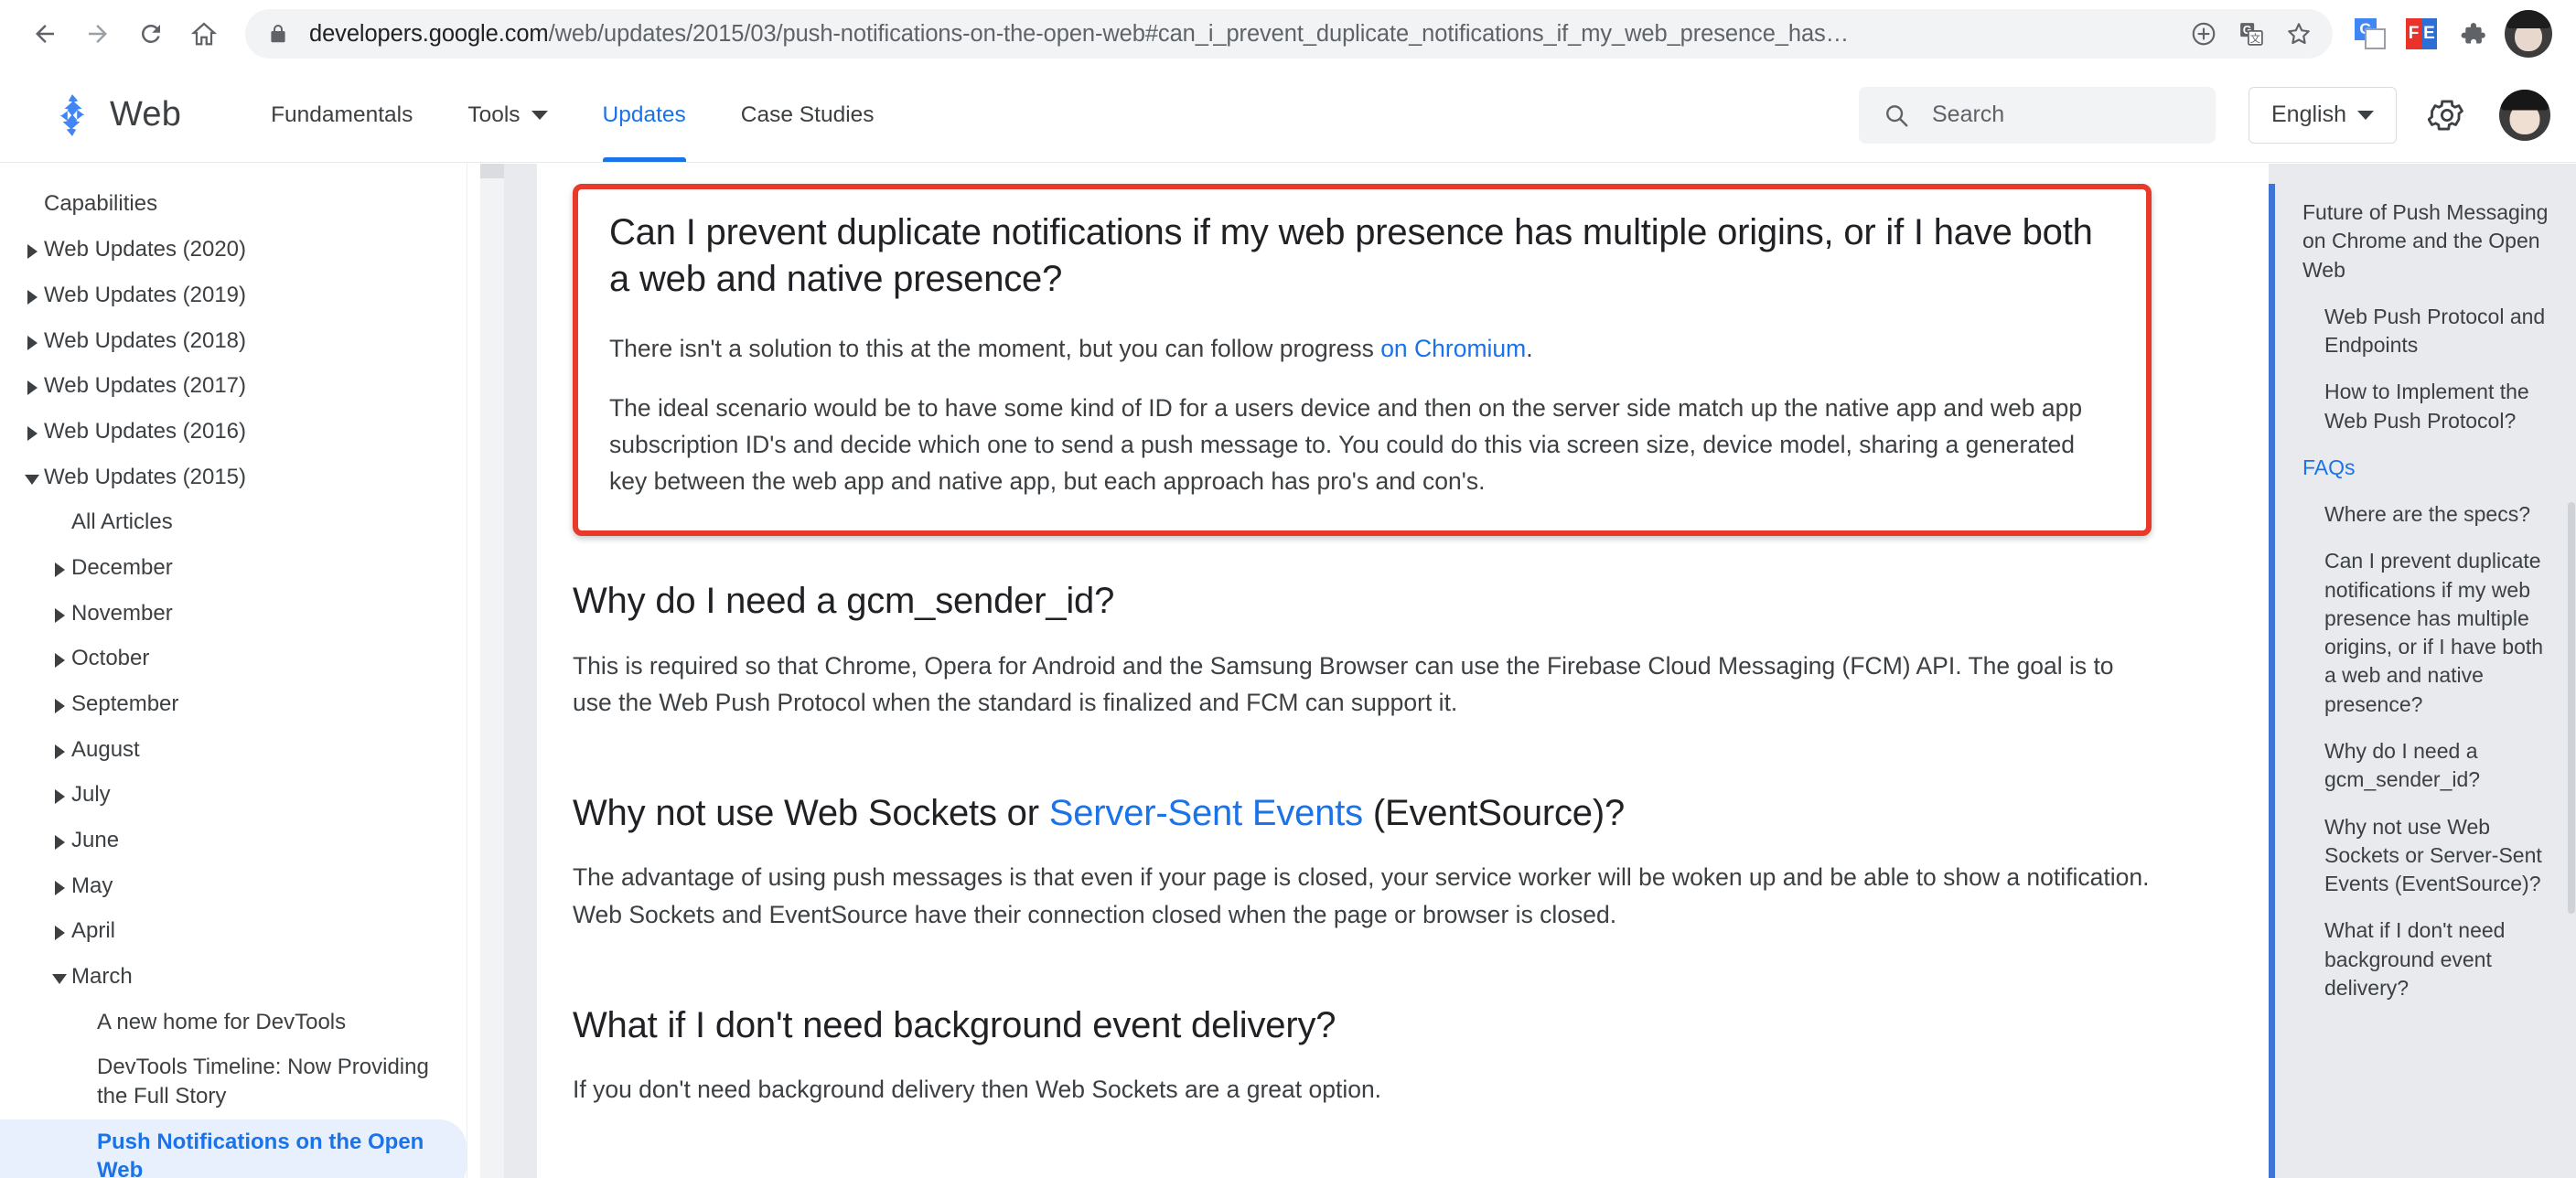  I want to click on site-logo-text: Web, so click(146, 115).